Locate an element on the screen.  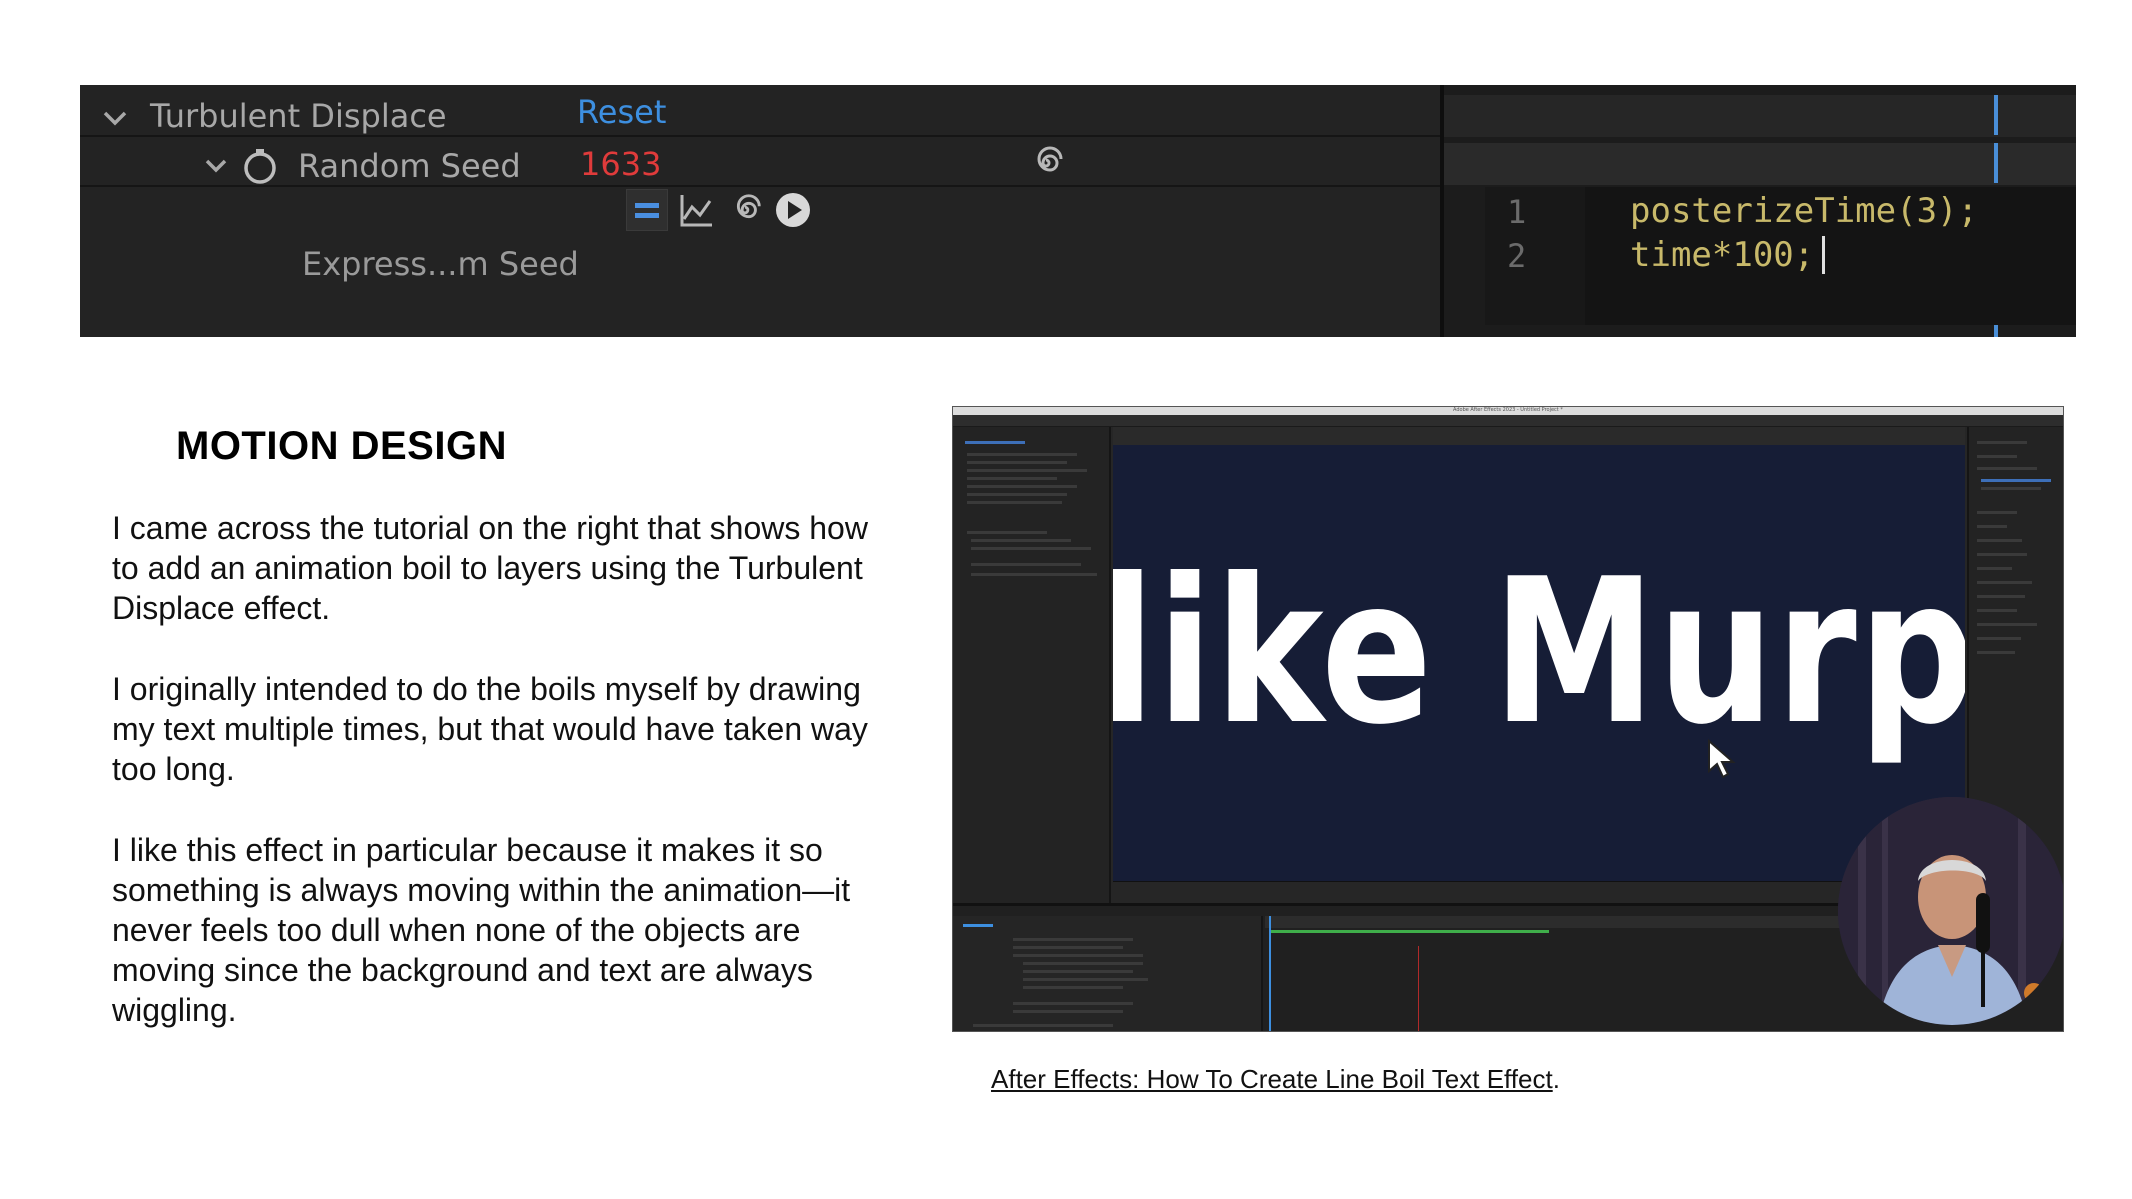
stopwatch-icon is located at coordinates (260, 166).